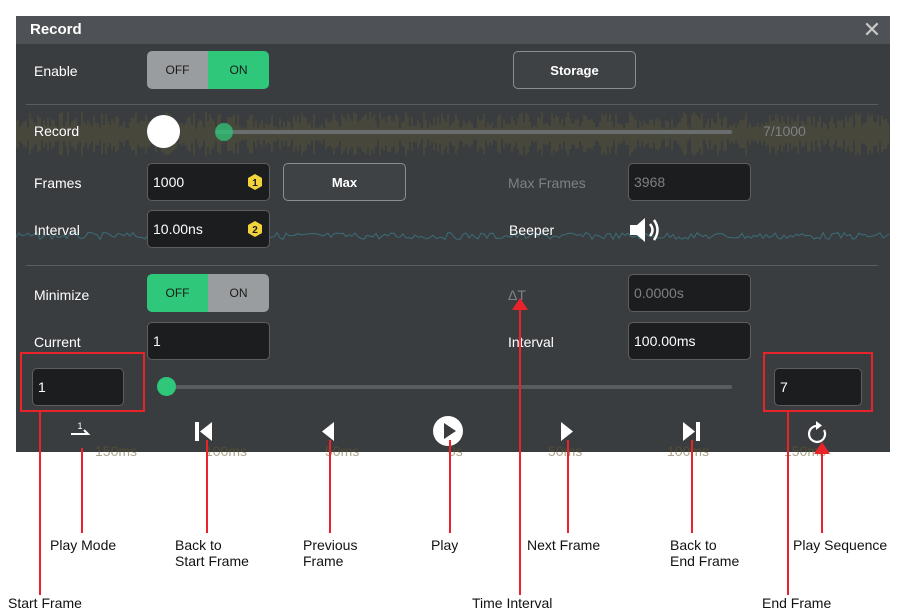  I want to click on max-frames-value: 3968, so click(650, 182).